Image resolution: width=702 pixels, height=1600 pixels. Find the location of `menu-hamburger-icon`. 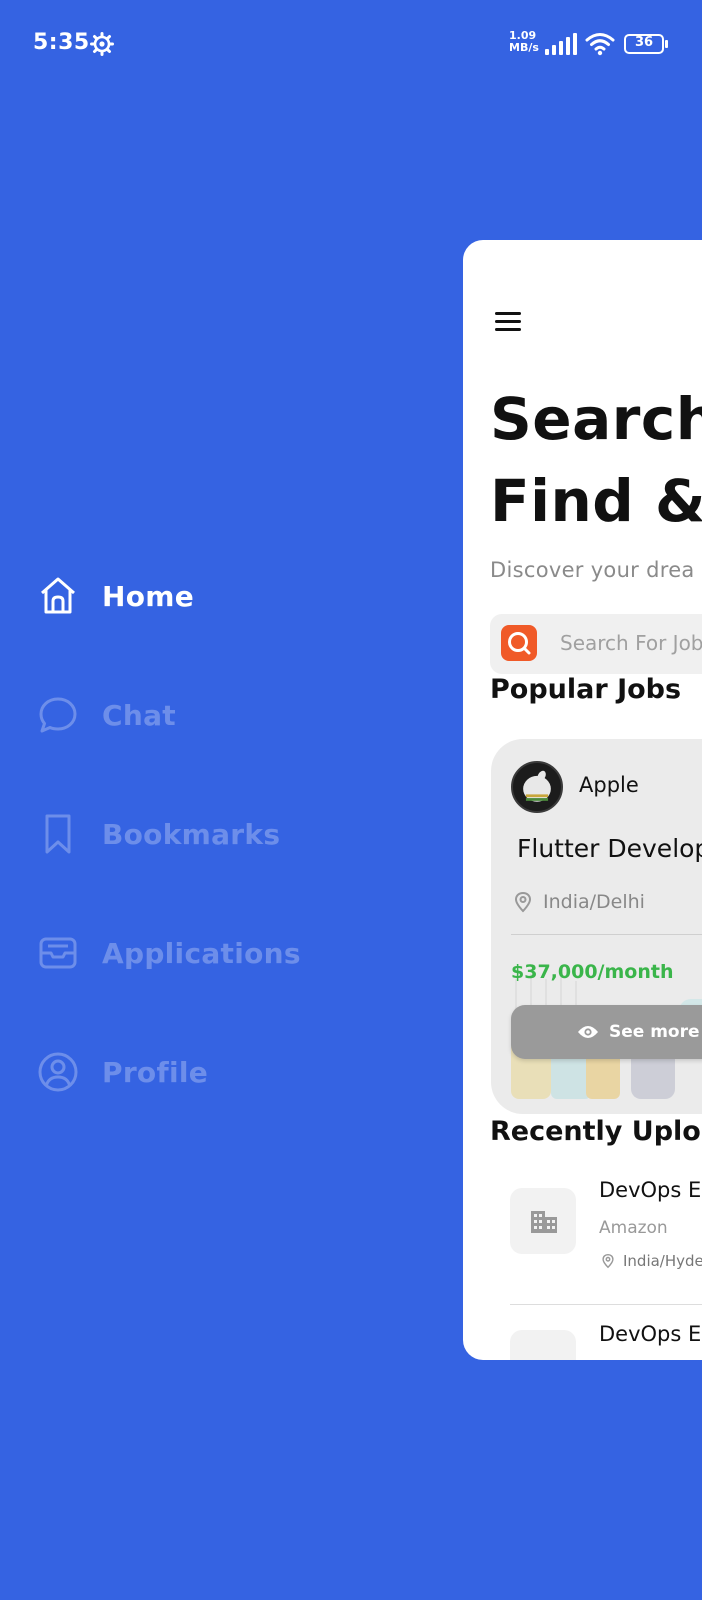

menu-hamburger-icon is located at coordinates (508, 322).